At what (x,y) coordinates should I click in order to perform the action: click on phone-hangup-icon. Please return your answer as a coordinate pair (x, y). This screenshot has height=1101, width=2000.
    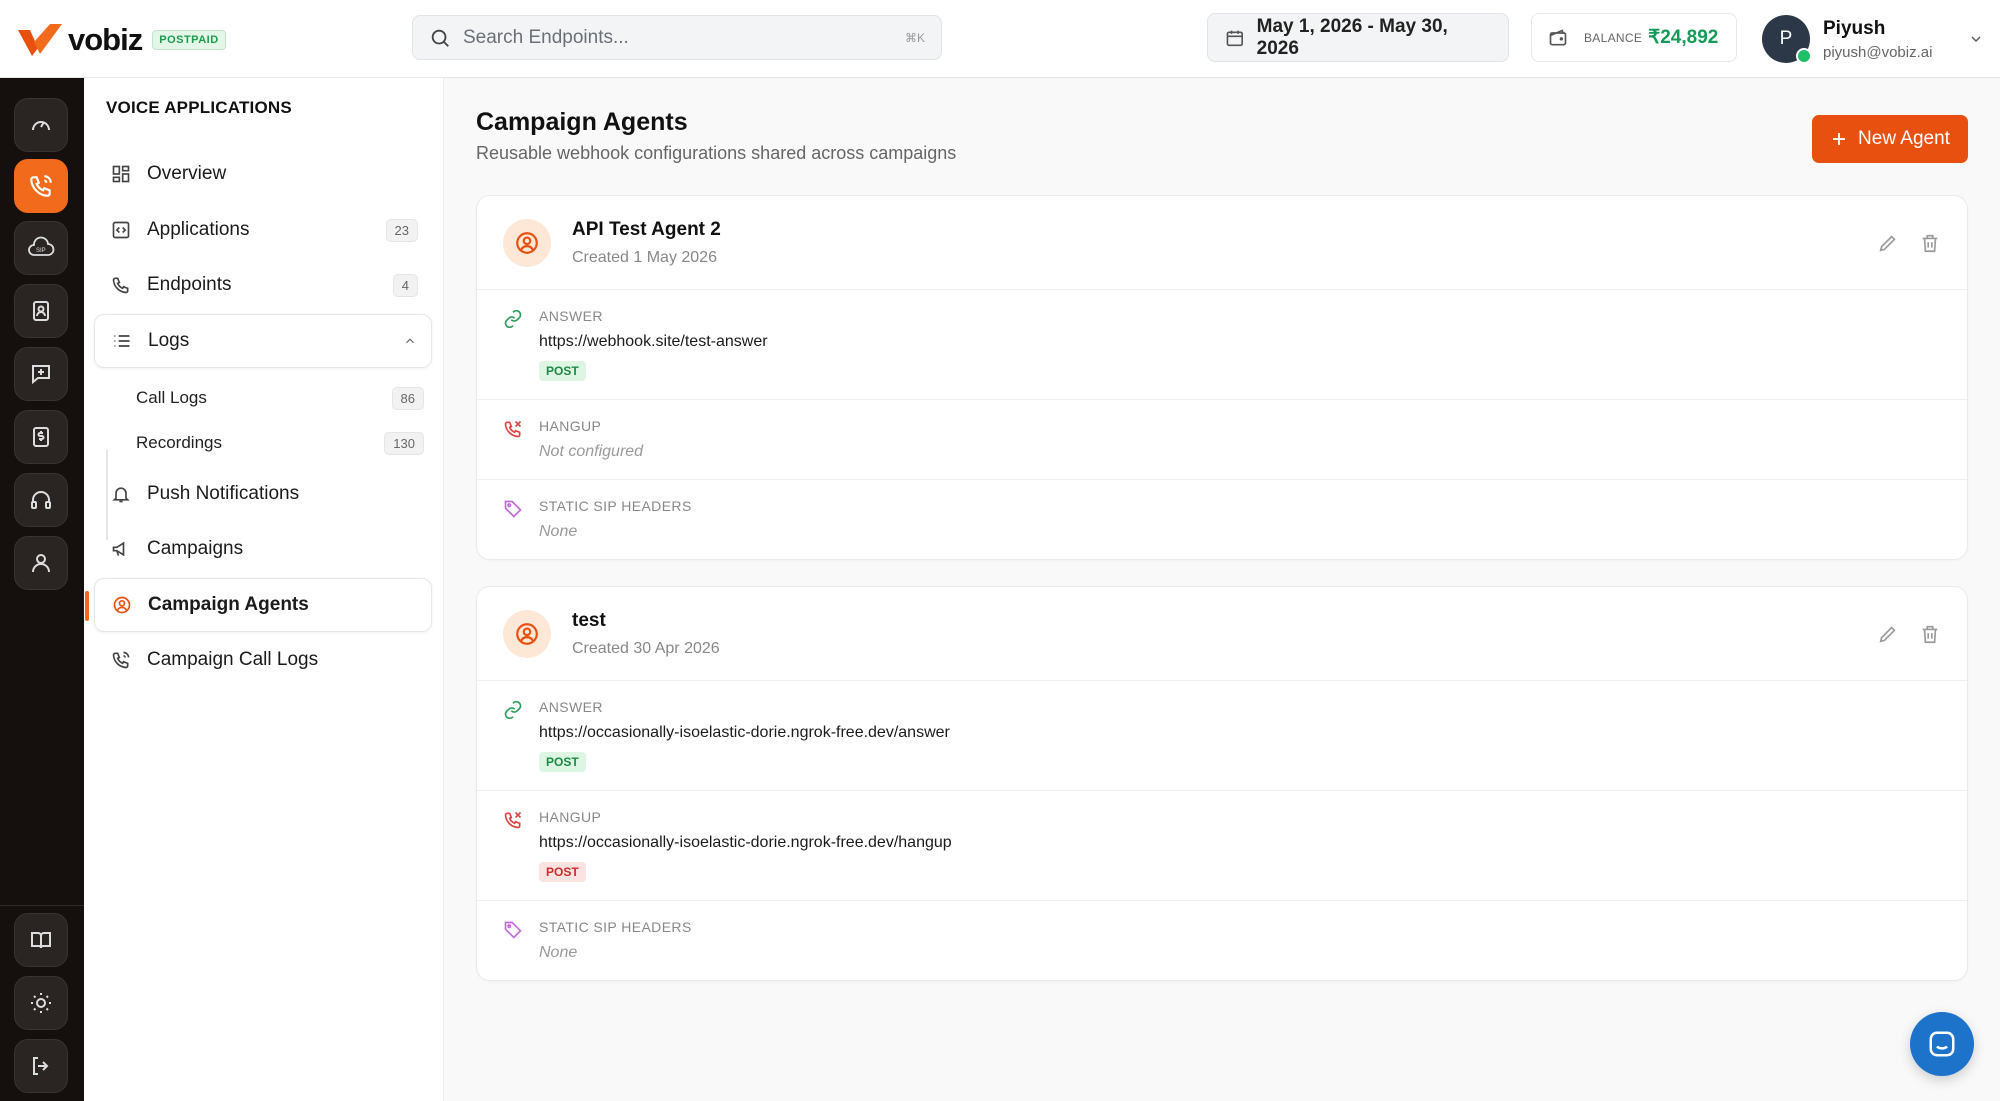
    Looking at the image, I should click on (513, 429).